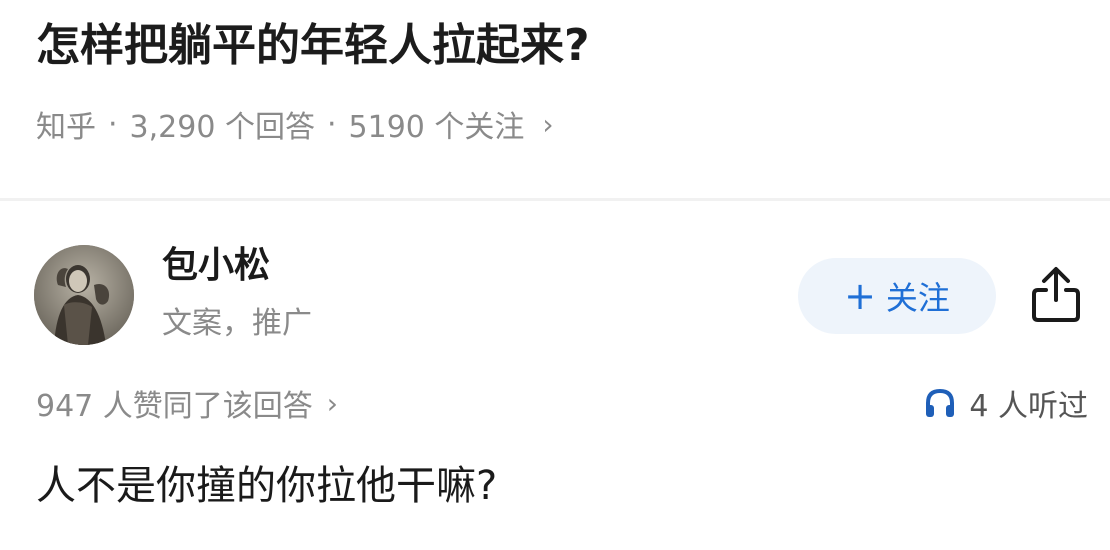  What do you see at coordinates (216, 266) in the screenshot?
I see `author-name: 包小松` at bounding box center [216, 266].